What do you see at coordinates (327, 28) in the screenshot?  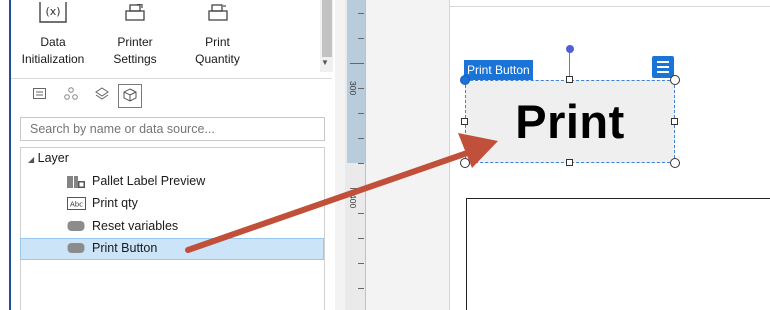 I see `toolbar-scrollbar-thumb` at bounding box center [327, 28].